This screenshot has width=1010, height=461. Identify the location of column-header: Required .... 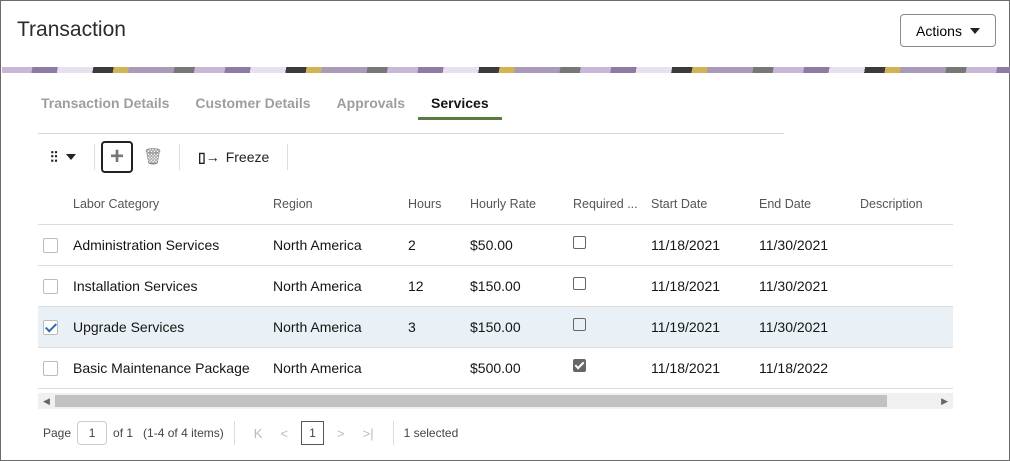
(612, 204).